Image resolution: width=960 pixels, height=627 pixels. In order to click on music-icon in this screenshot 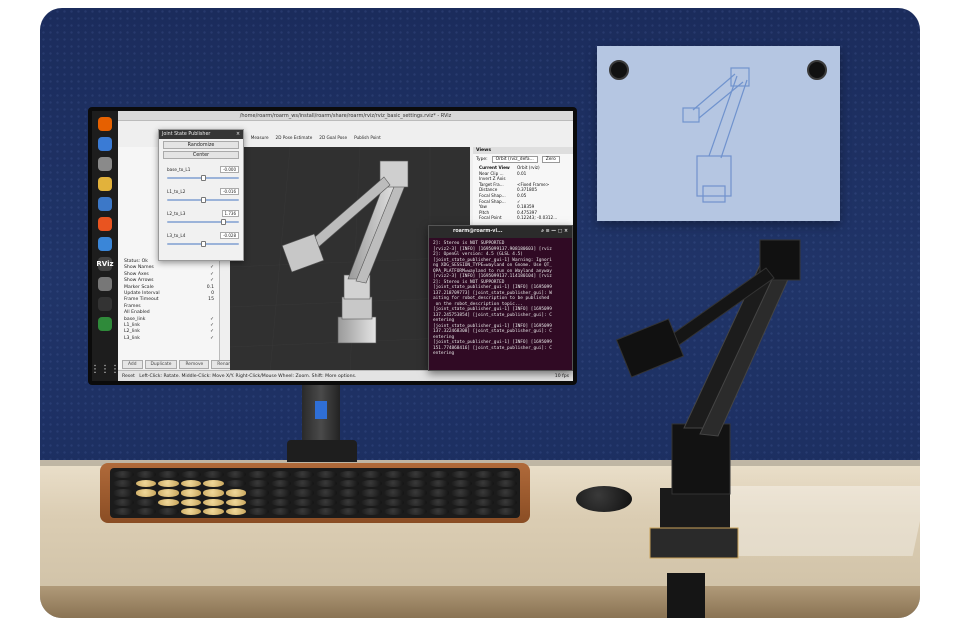, I will do `click(105, 184)`.